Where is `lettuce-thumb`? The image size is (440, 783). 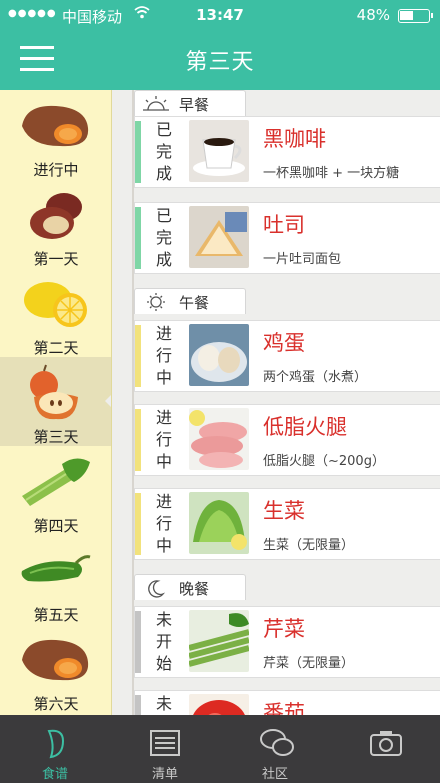 lettuce-thumb is located at coordinates (219, 523).